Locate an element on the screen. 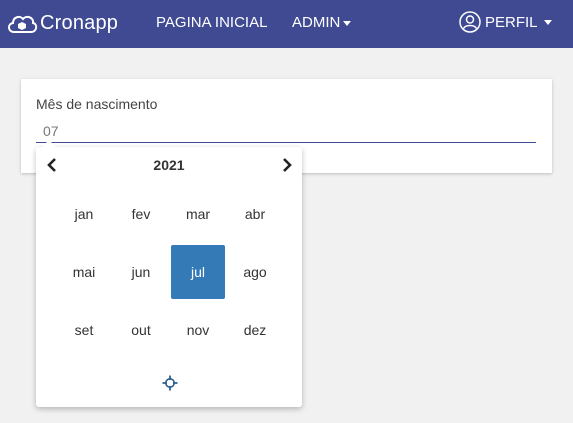  chevron-left-icon is located at coordinates (51, 165).